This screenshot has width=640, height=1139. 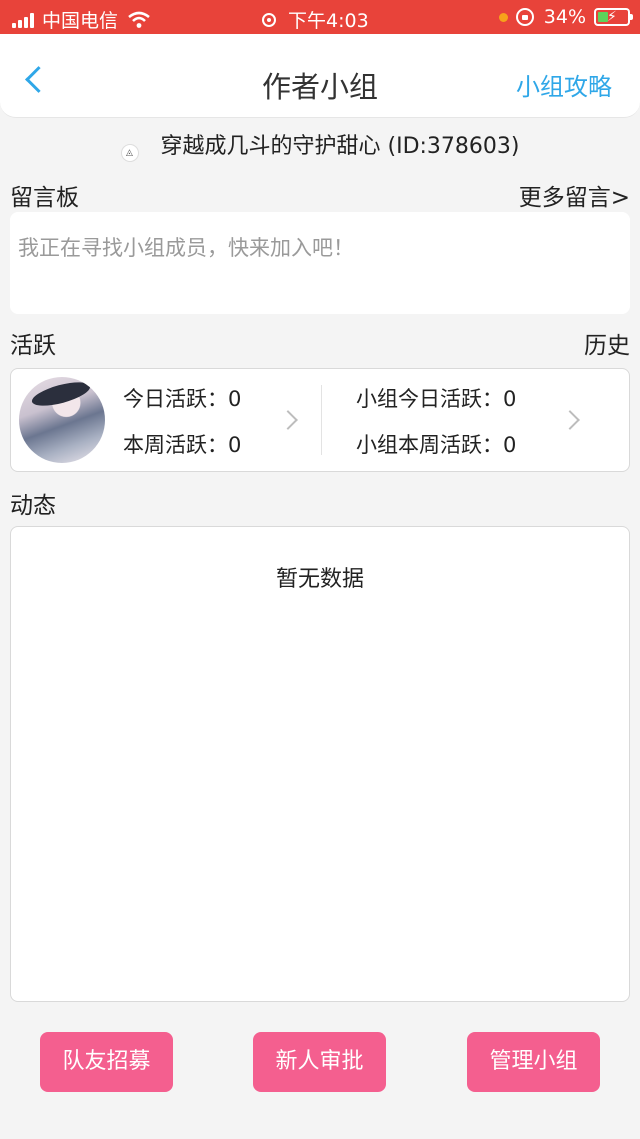 I want to click on avatar-hat-shape, so click(x=61, y=394).